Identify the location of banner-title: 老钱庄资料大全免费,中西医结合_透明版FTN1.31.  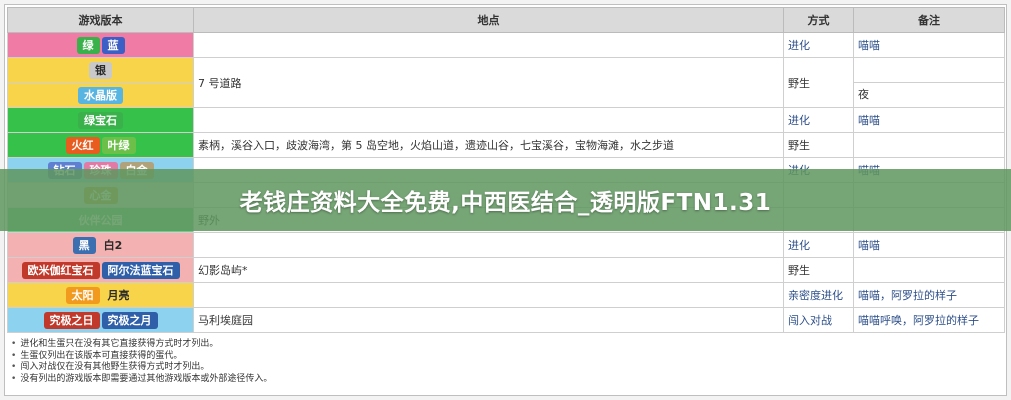
(505, 203).